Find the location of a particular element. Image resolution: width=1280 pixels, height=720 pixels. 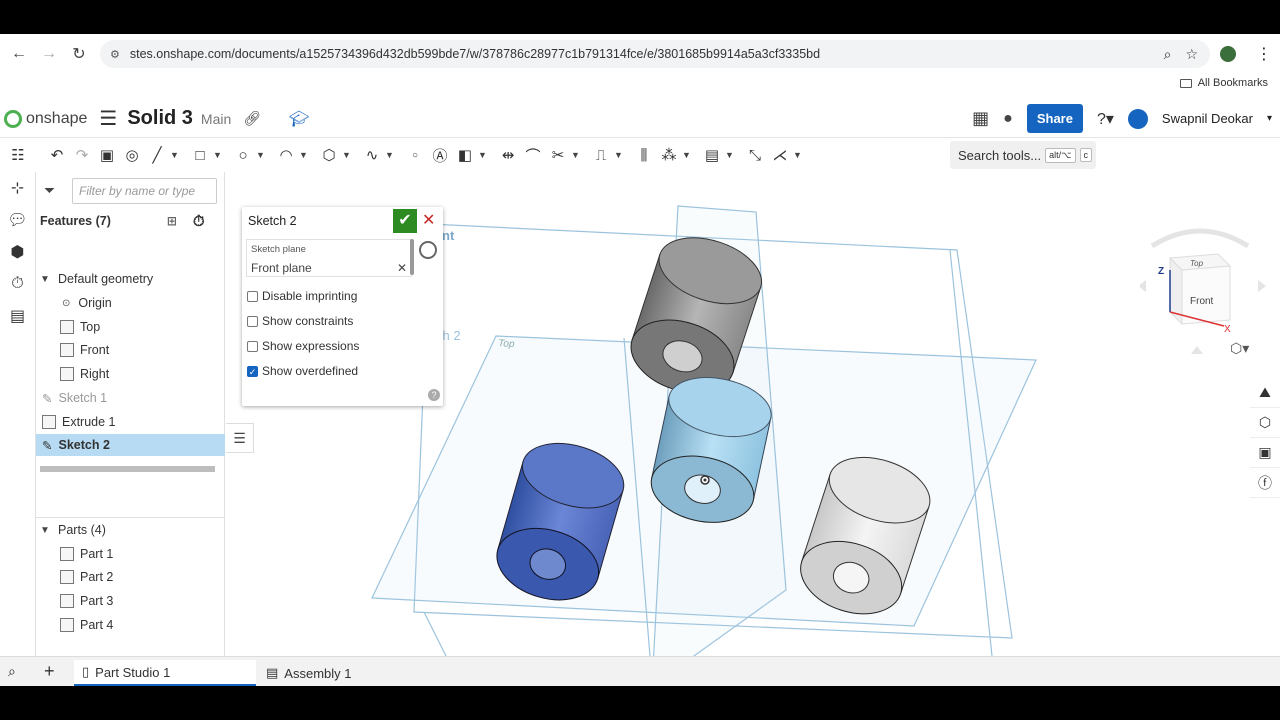

avatar is located at coordinates (1137, 118).